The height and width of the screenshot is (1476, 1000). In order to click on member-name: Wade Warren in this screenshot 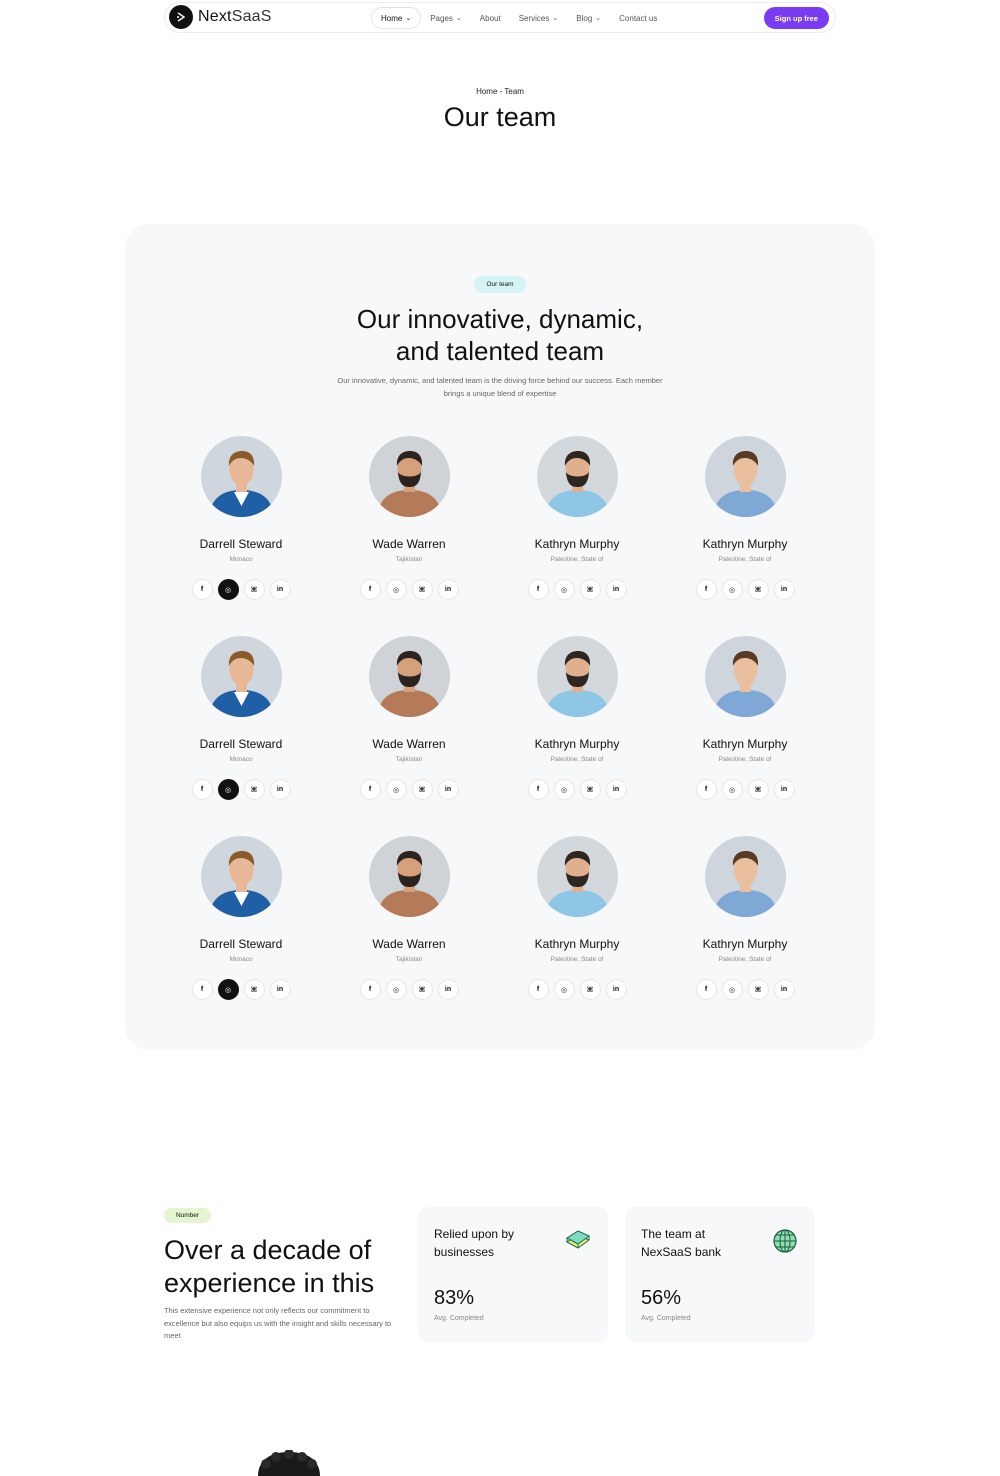, I will do `click(409, 744)`.